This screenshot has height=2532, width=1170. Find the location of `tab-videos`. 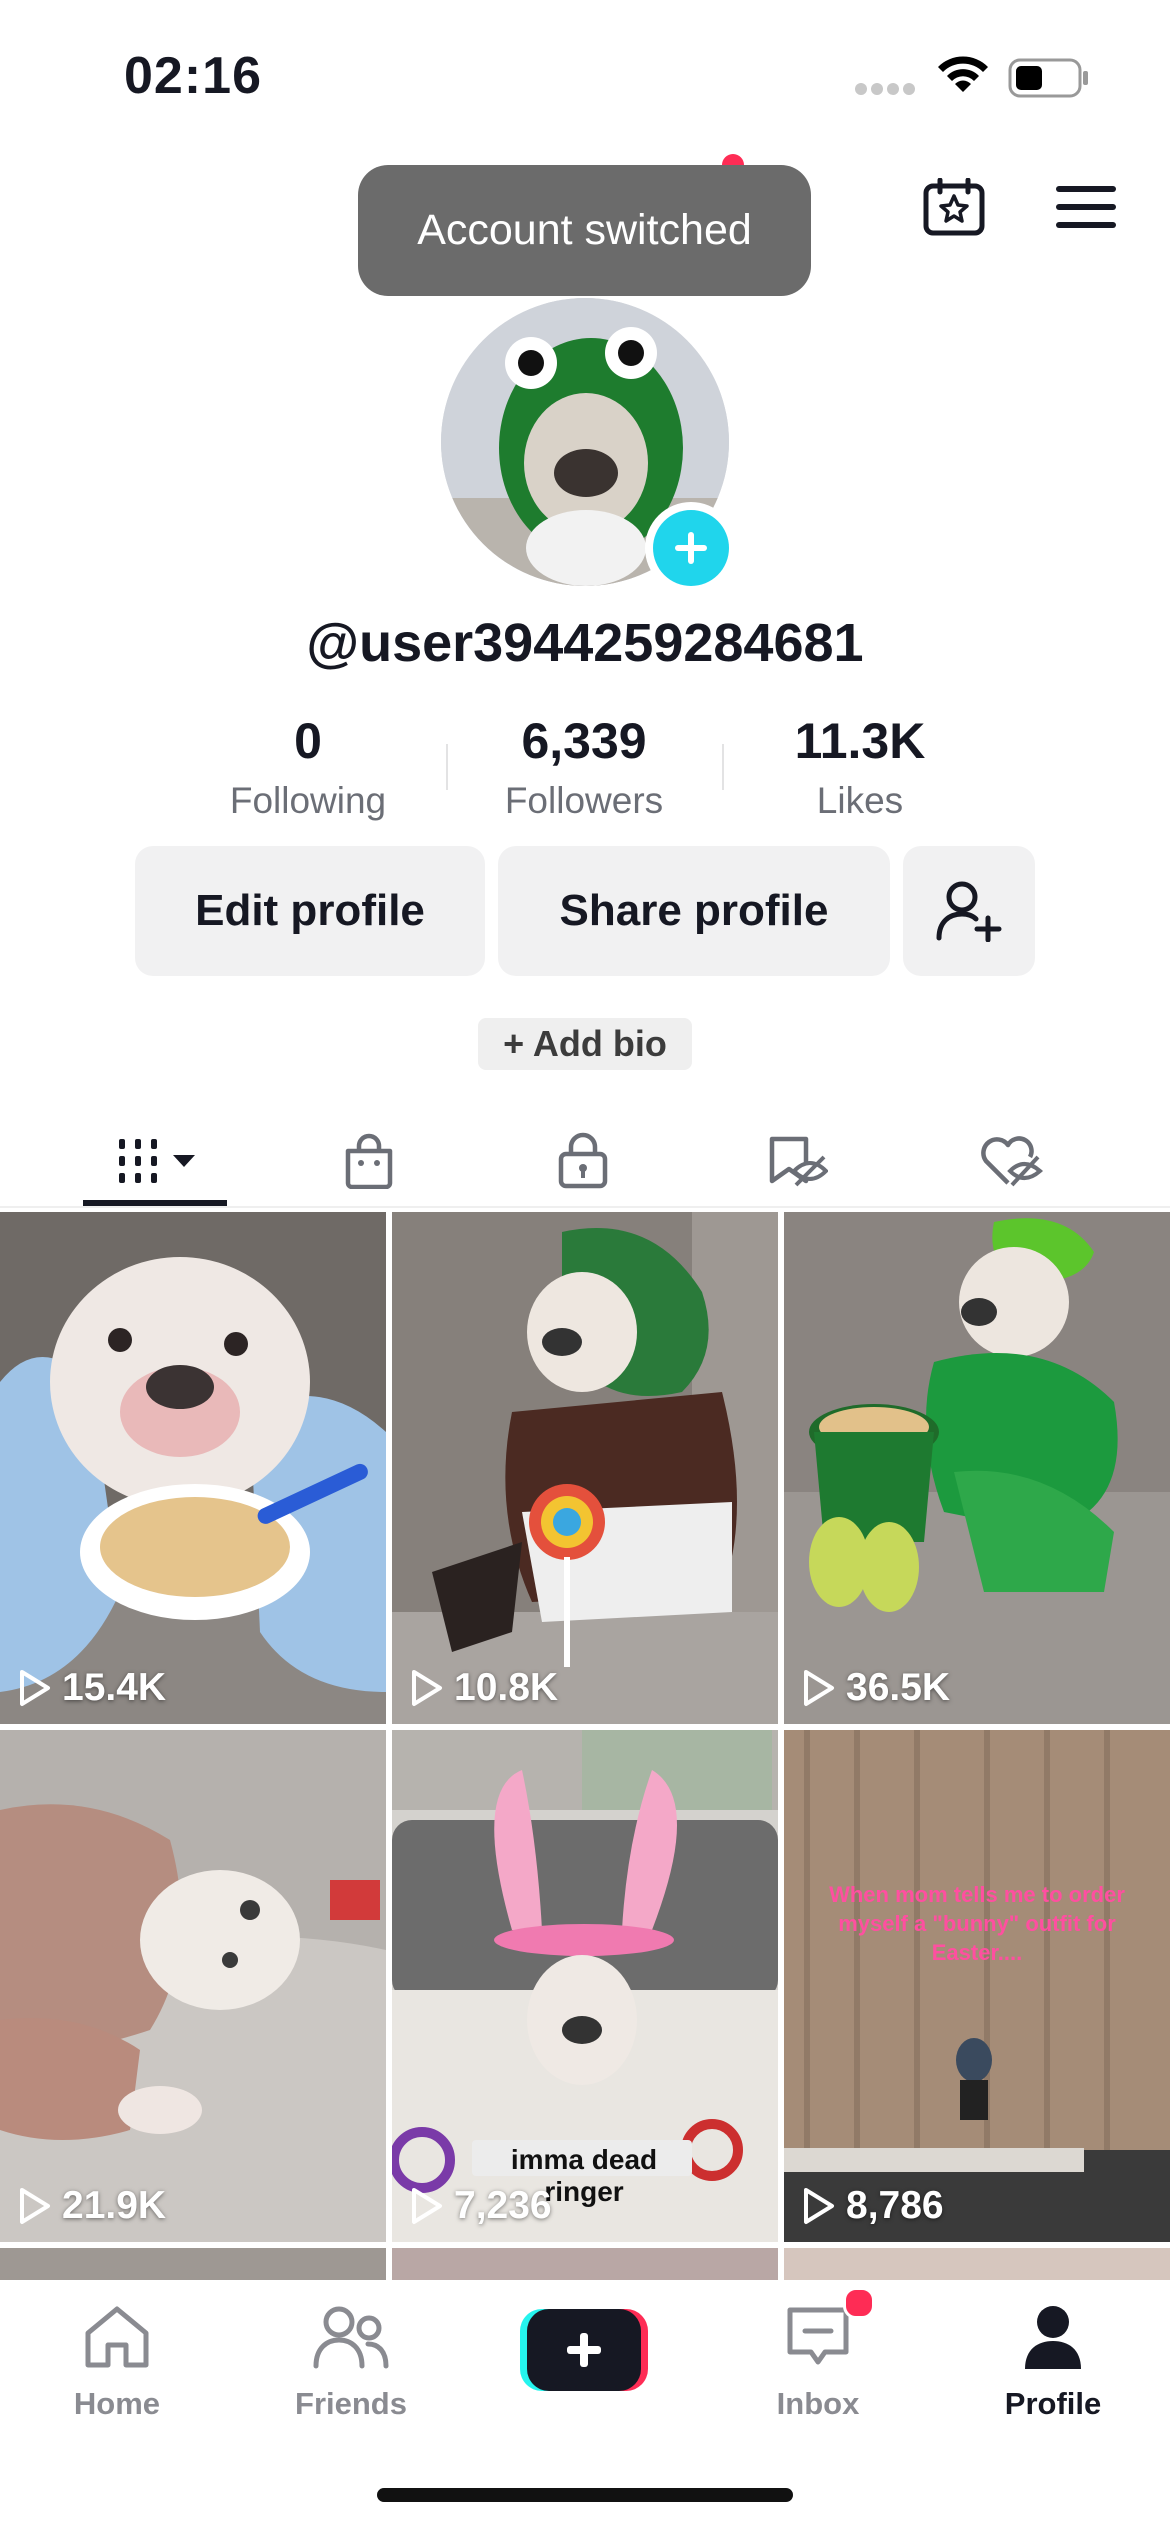

tab-videos is located at coordinates (155, 1161).